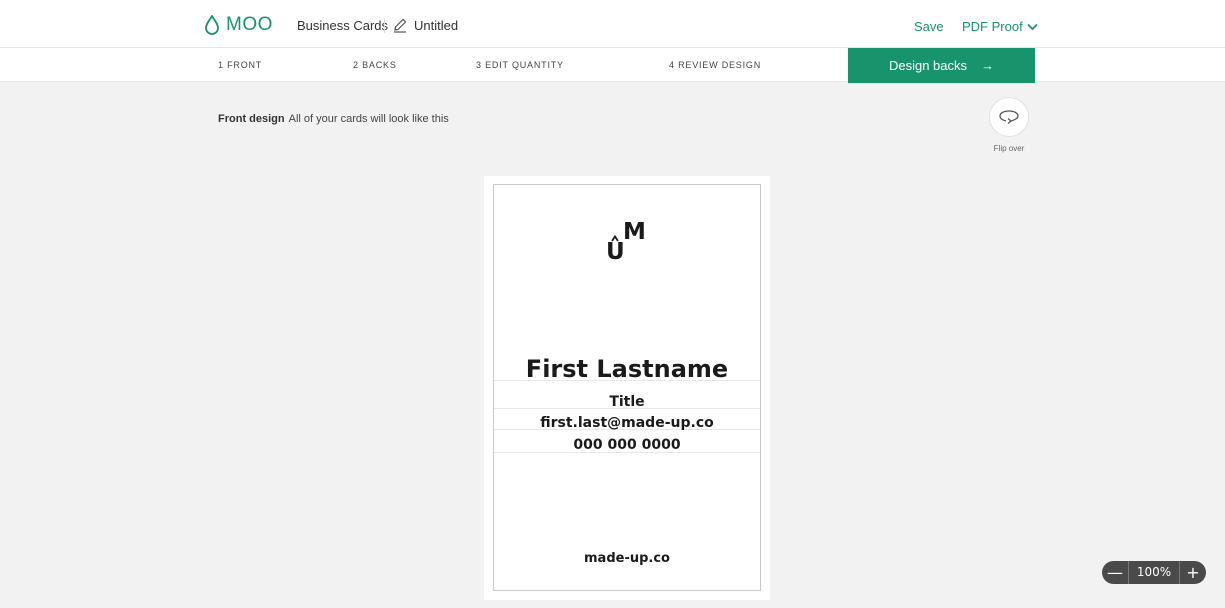 The height and width of the screenshot is (608, 1225). I want to click on flip-over-label: Flip over, so click(1009, 148).